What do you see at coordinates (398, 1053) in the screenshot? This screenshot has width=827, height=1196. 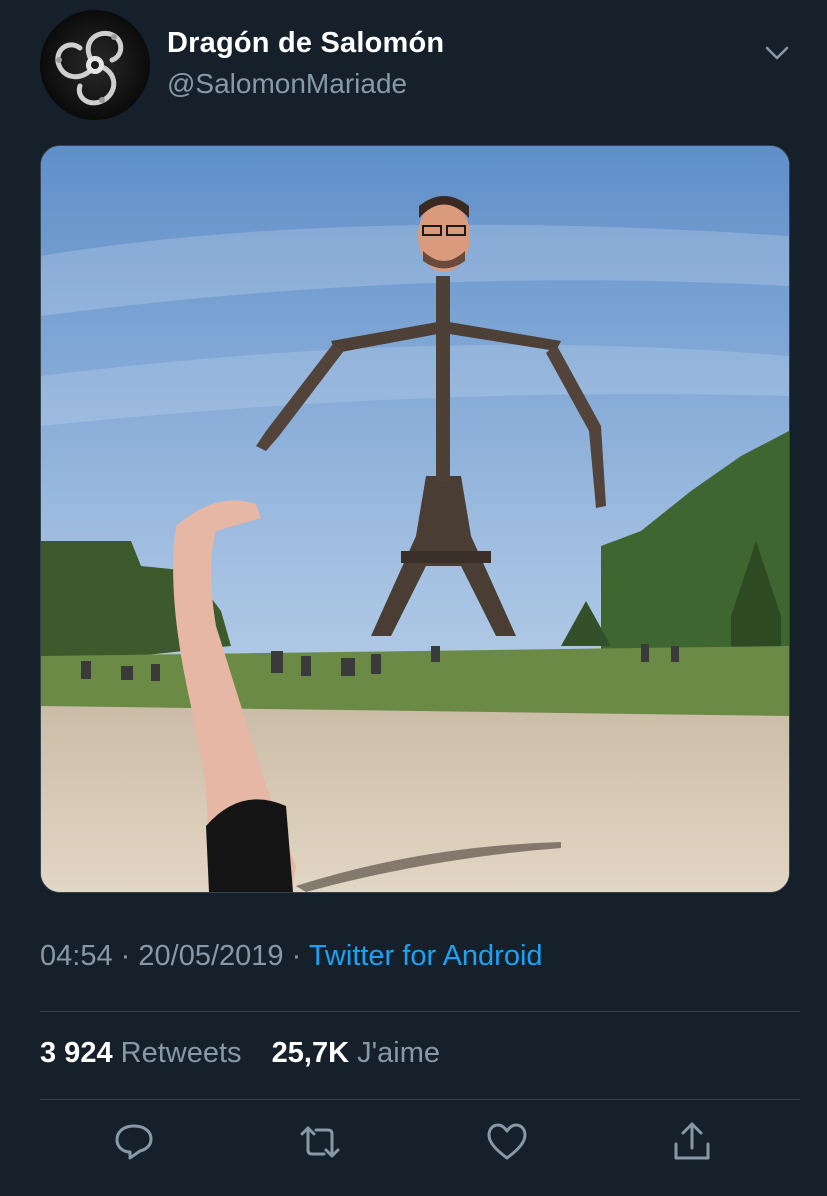 I see `like-label: J'aime` at bounding box center [398, 1053].